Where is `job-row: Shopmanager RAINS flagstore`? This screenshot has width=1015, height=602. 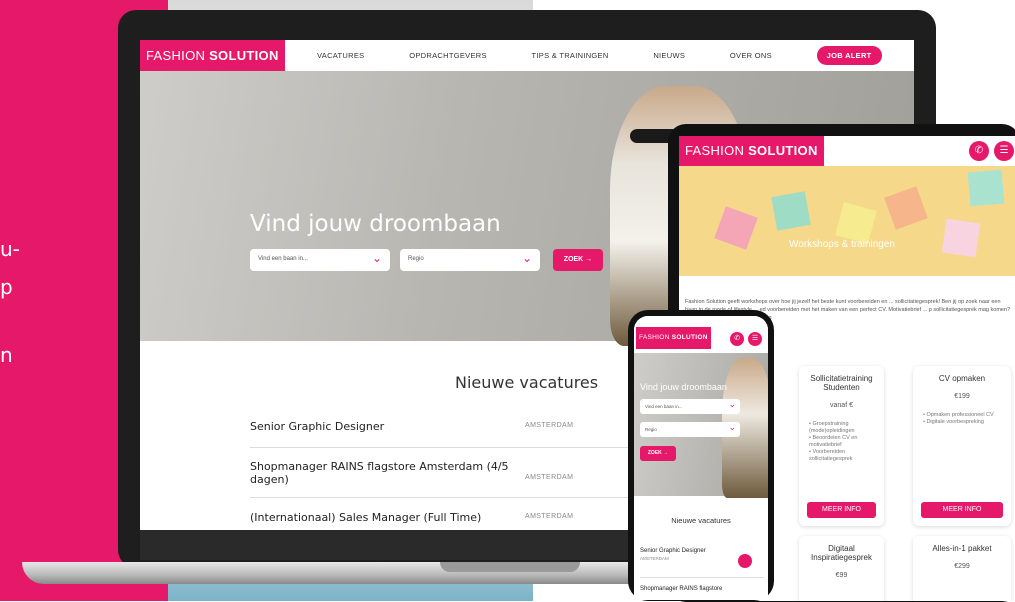
job-row: Shopmanager RAINS flagstore is located at coordinates (702, 589).